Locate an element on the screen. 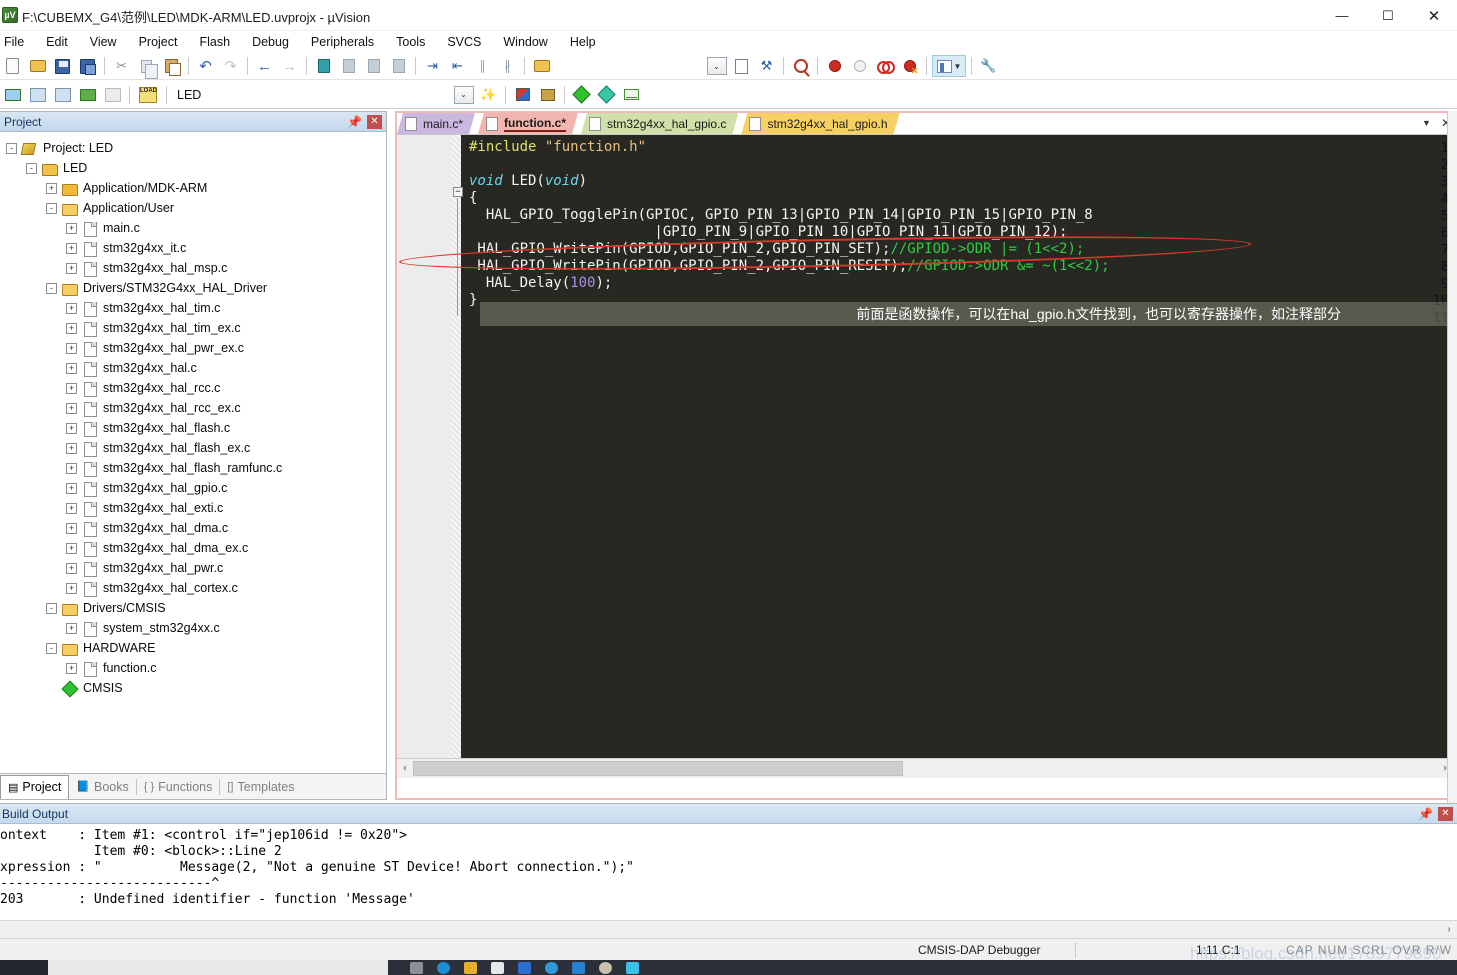  fold-toggle-icon: − is located at coordinates (458, 192).